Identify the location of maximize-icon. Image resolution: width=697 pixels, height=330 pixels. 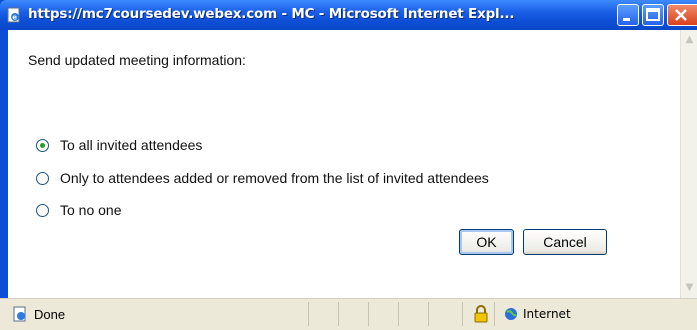
(653, 14).